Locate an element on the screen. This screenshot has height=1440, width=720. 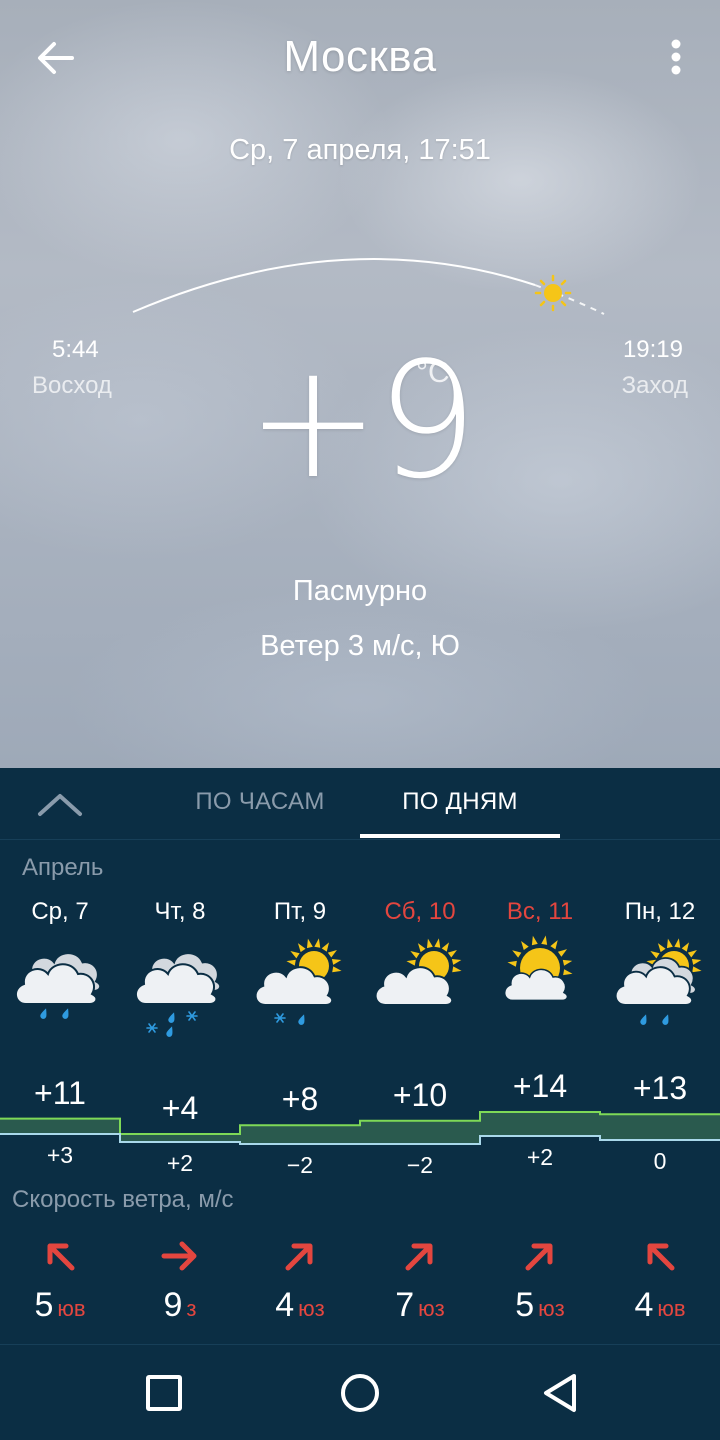
current-condition: Пасмурно is located at coordinates (360, 591).